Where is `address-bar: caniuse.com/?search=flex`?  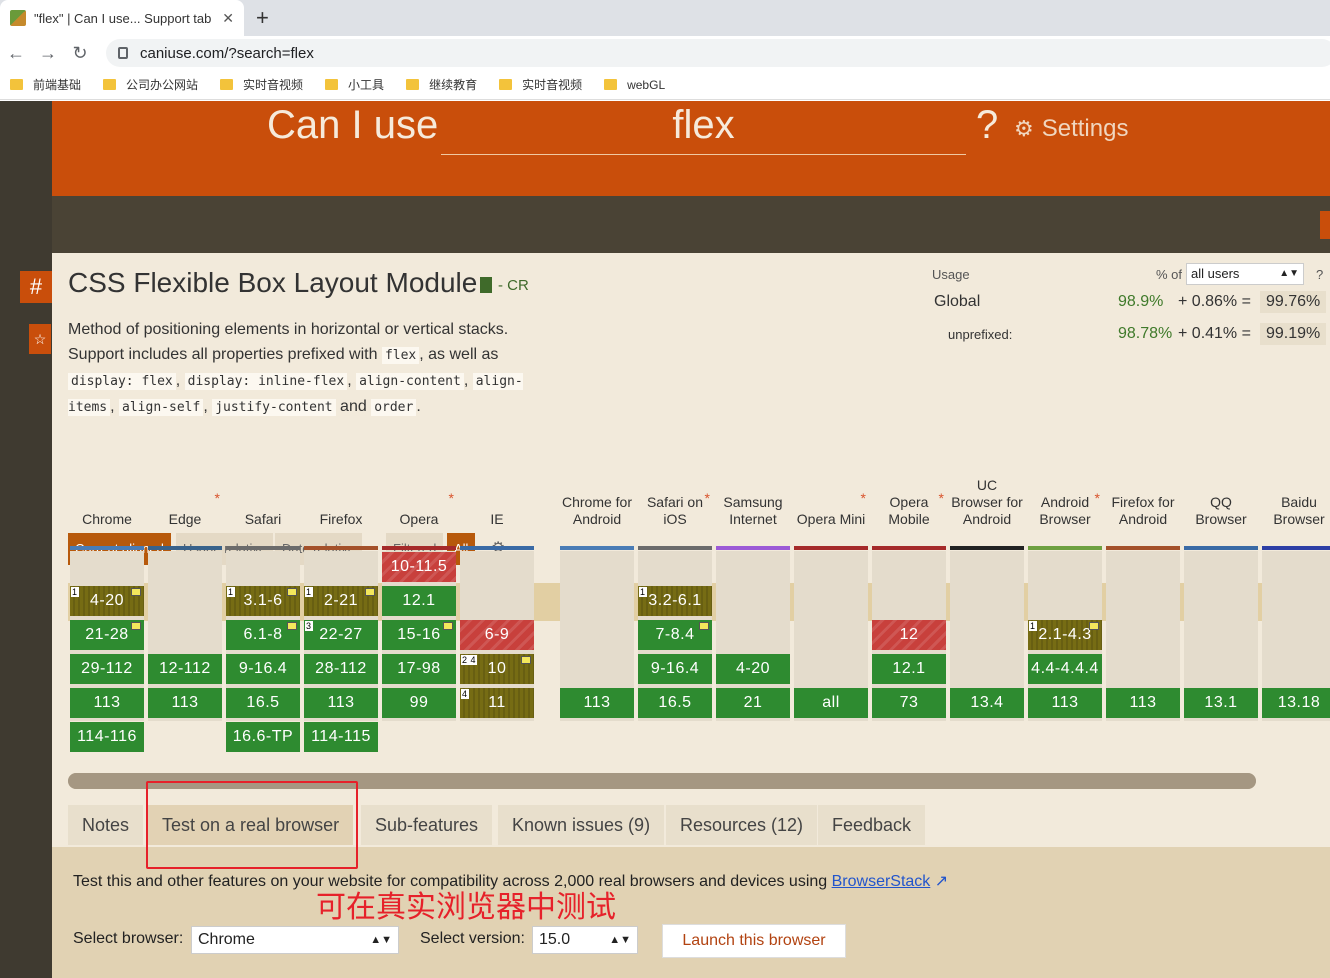 address-bar: caniuse.com/?search=flex is located at coordinates (718, 53).